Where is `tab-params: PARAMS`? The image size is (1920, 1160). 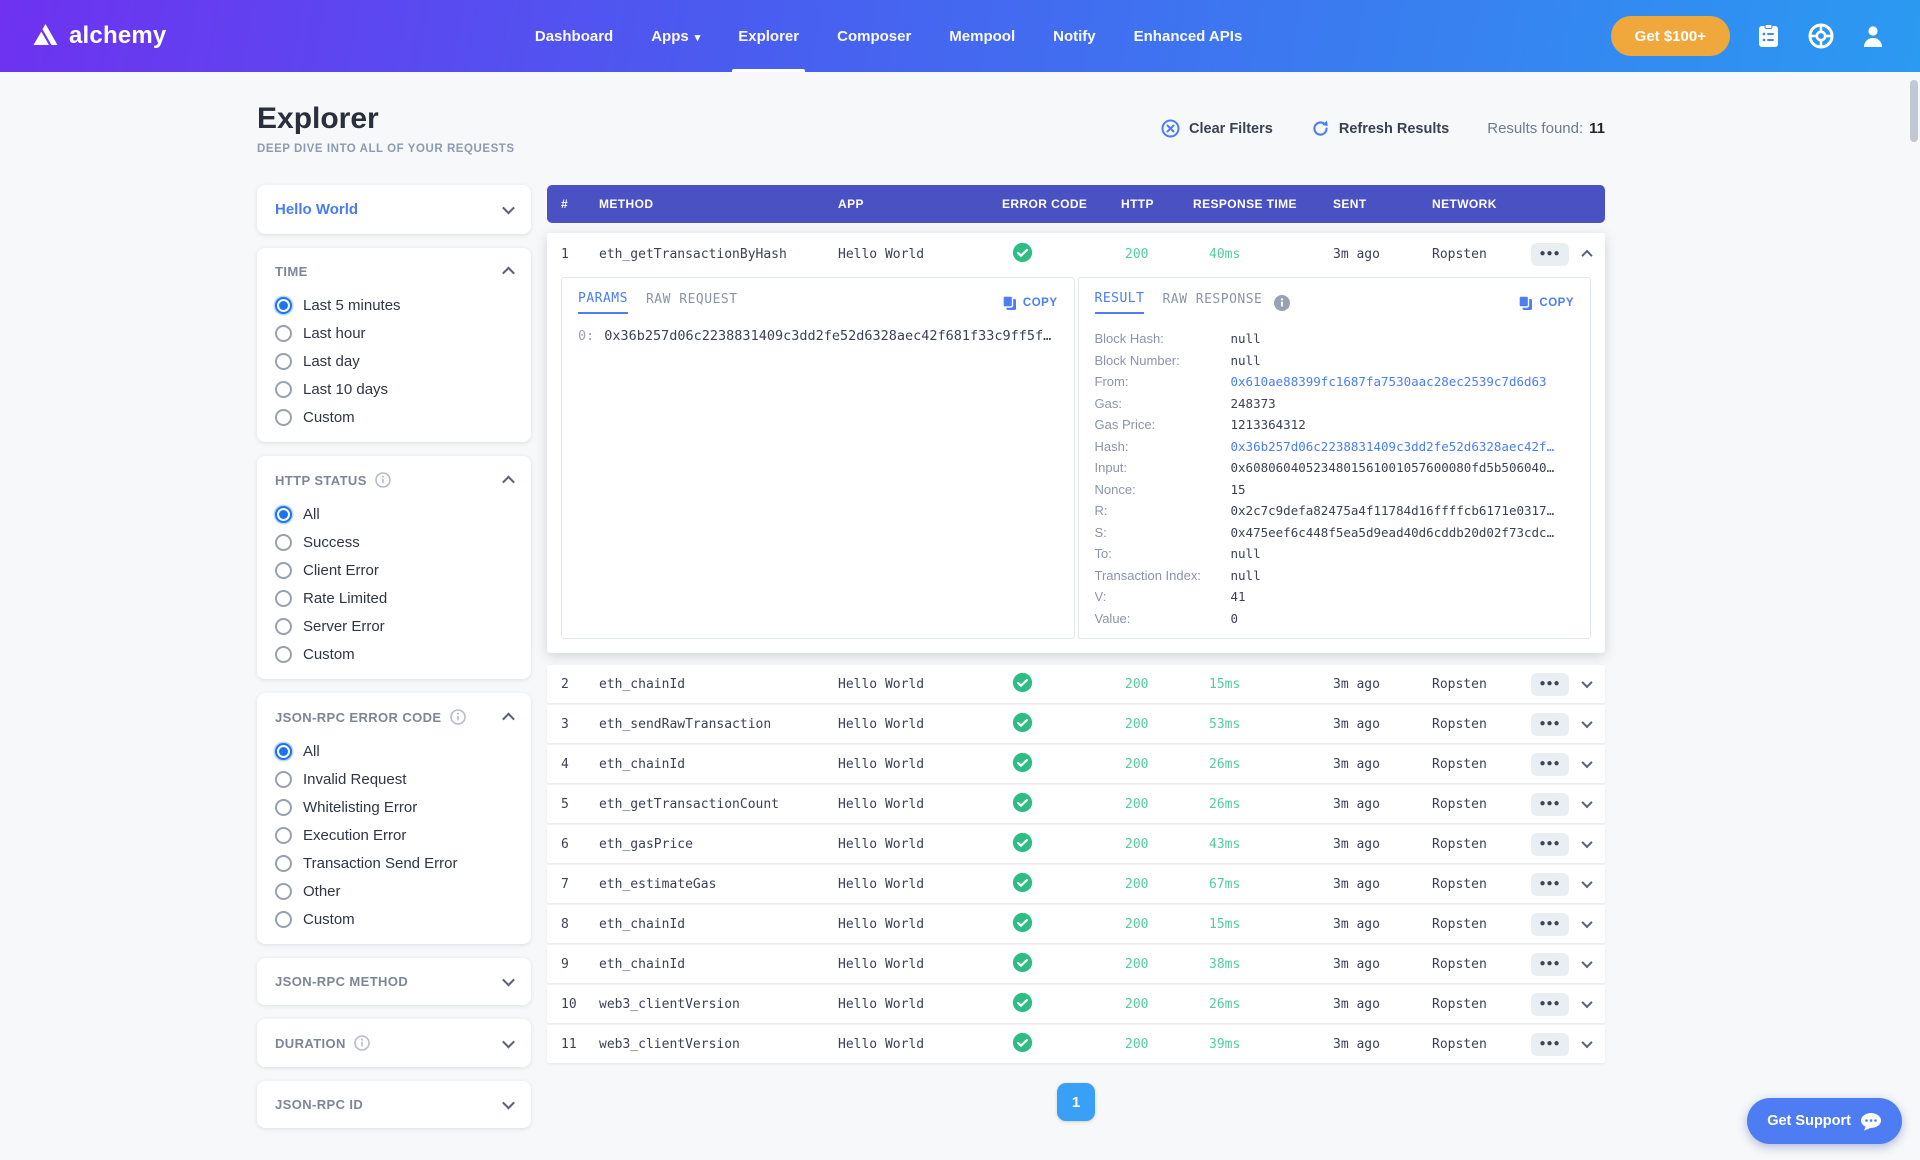 tab-params: PARAMS is located at coordinates (603, 302).